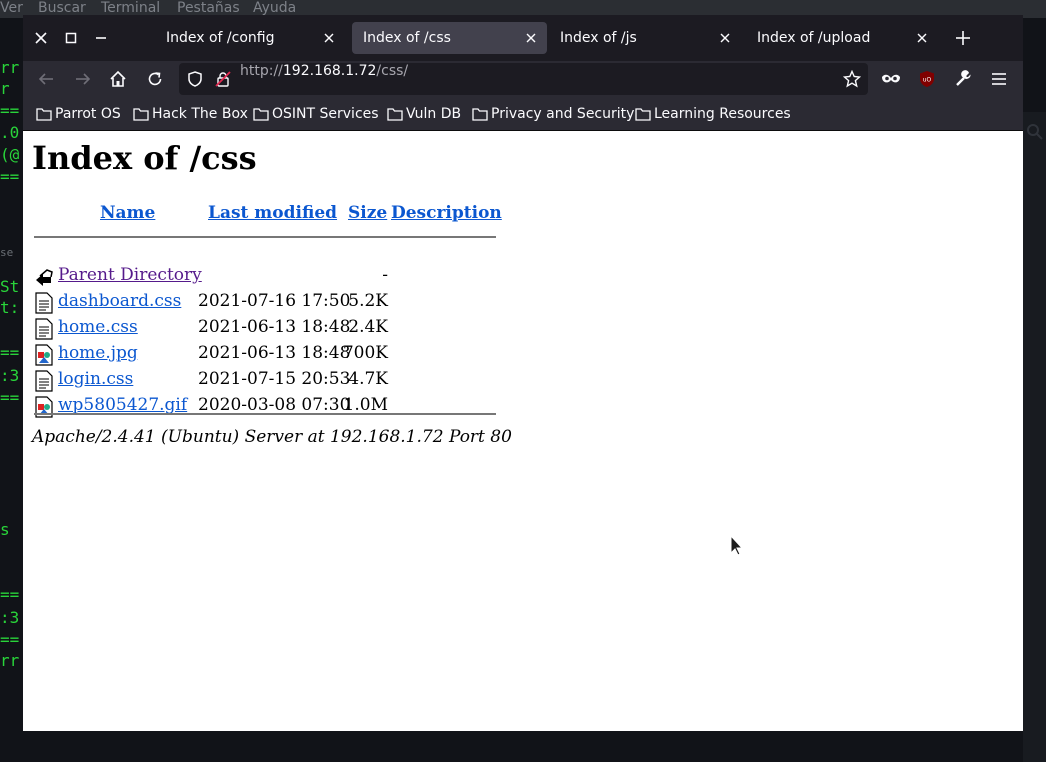 This screenshot has height=762, width=1046. What do you see at coordinates (119, 301) in the screenshot?
I see `file-link: dashboard.css` at bounding box center [119, 301].